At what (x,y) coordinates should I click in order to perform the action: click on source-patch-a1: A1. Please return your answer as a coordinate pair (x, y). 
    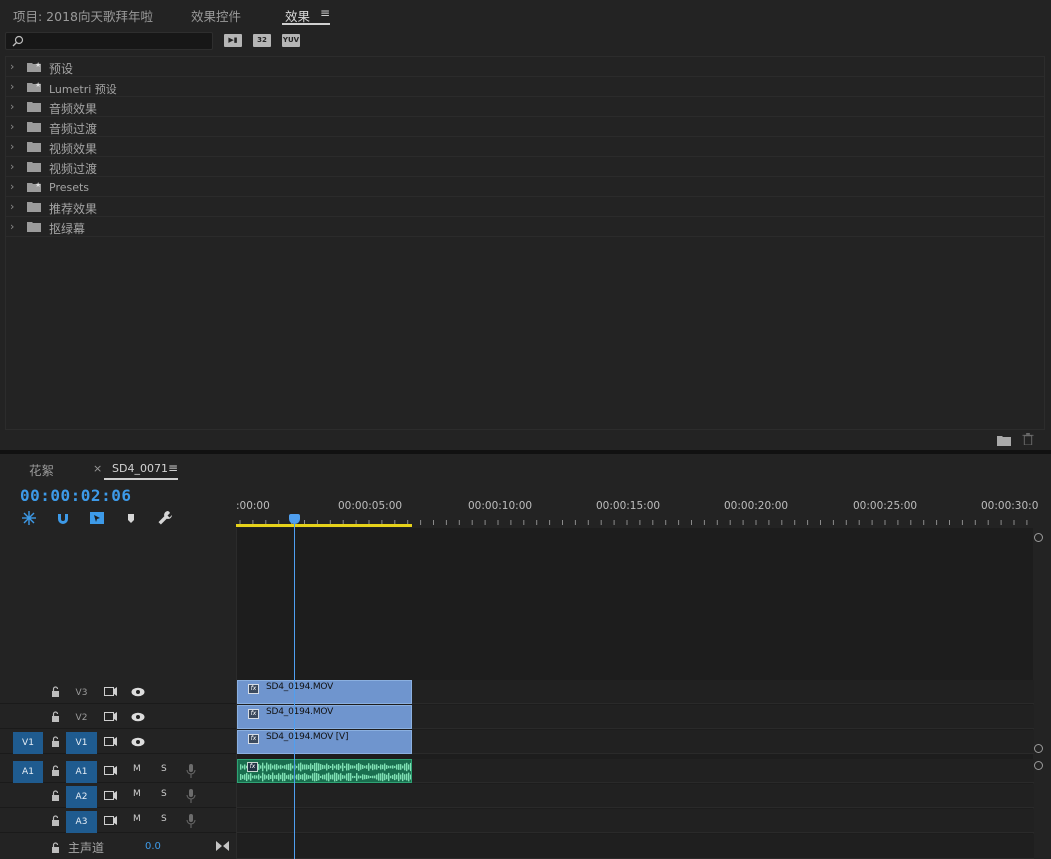
    Looking at the image, I should click on (28, 772).